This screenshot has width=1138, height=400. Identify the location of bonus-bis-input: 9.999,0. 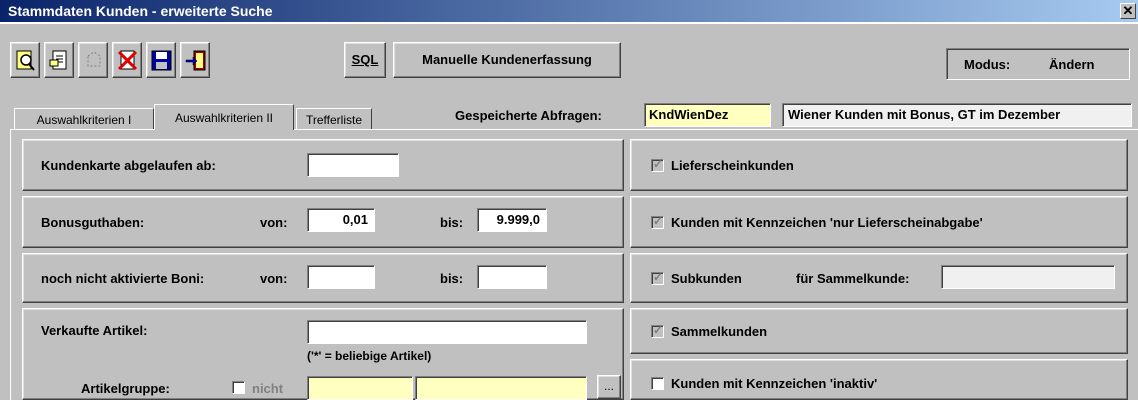
(512, 220).